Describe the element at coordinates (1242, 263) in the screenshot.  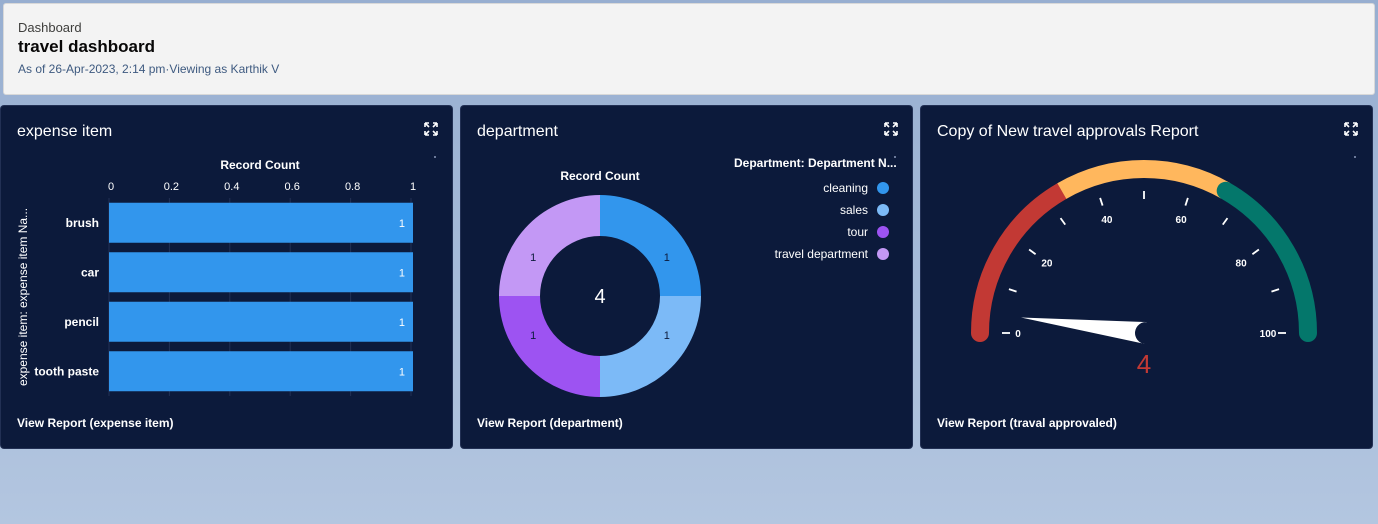
I see `gauge-tick-label: 80` at that location.